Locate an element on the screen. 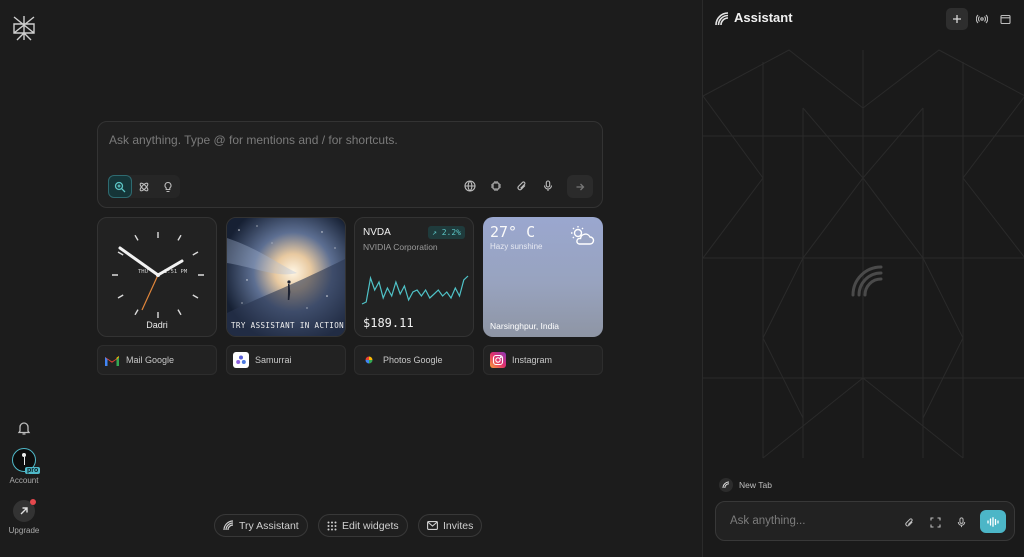 The width and height of the screenshot is (1024, 557). shortcut-label: Photos Google is located at coordinates (413, 360).